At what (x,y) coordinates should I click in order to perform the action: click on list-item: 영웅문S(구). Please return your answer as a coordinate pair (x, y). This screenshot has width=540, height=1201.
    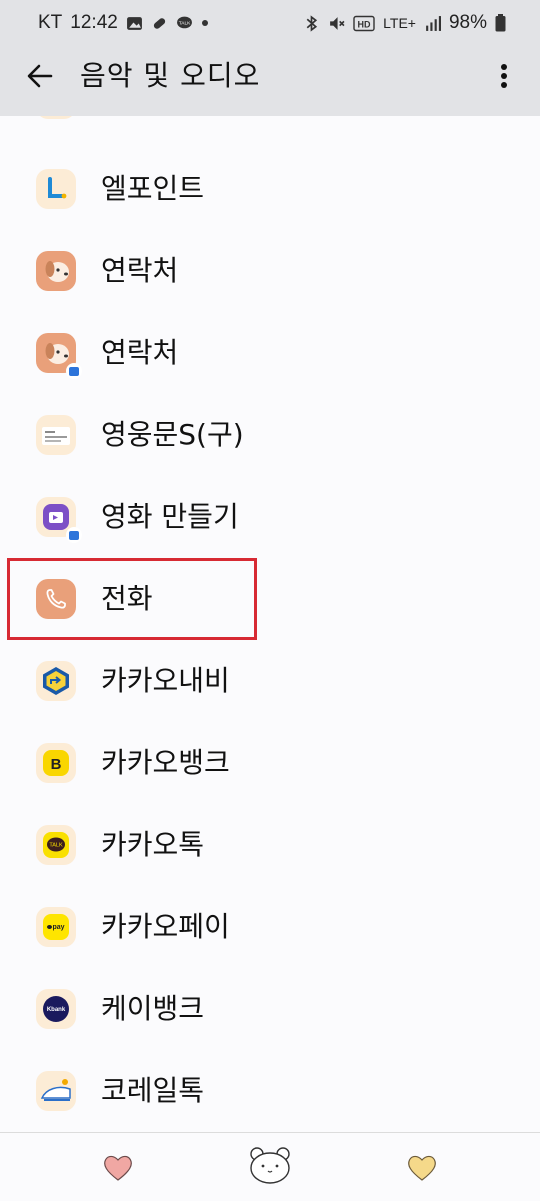
    Looking at the image, I should click on (270, 435).